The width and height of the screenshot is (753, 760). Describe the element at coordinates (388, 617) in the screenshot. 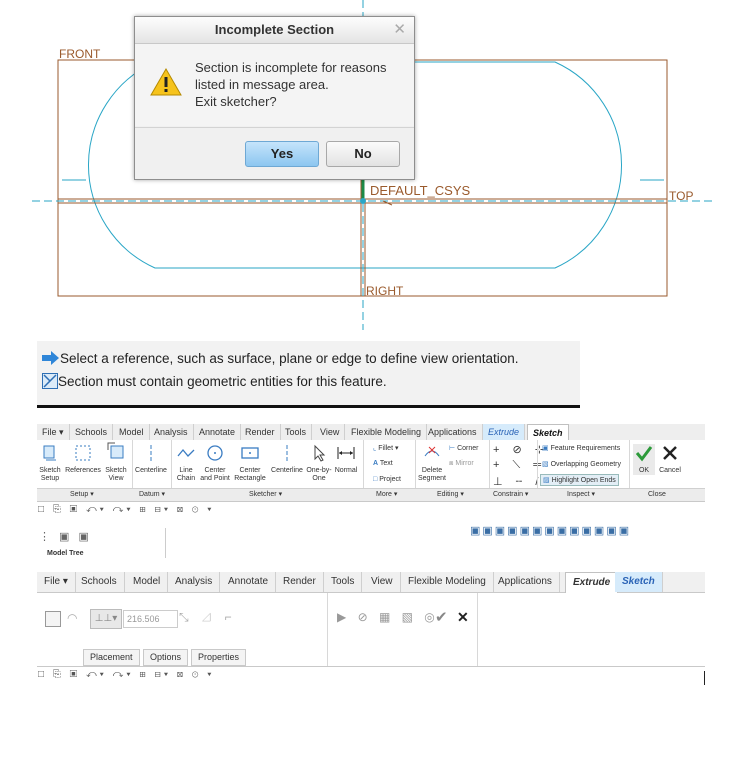

I see `preview-controls: ▶ ⊘ ▦ ▧ ◎` at that location.